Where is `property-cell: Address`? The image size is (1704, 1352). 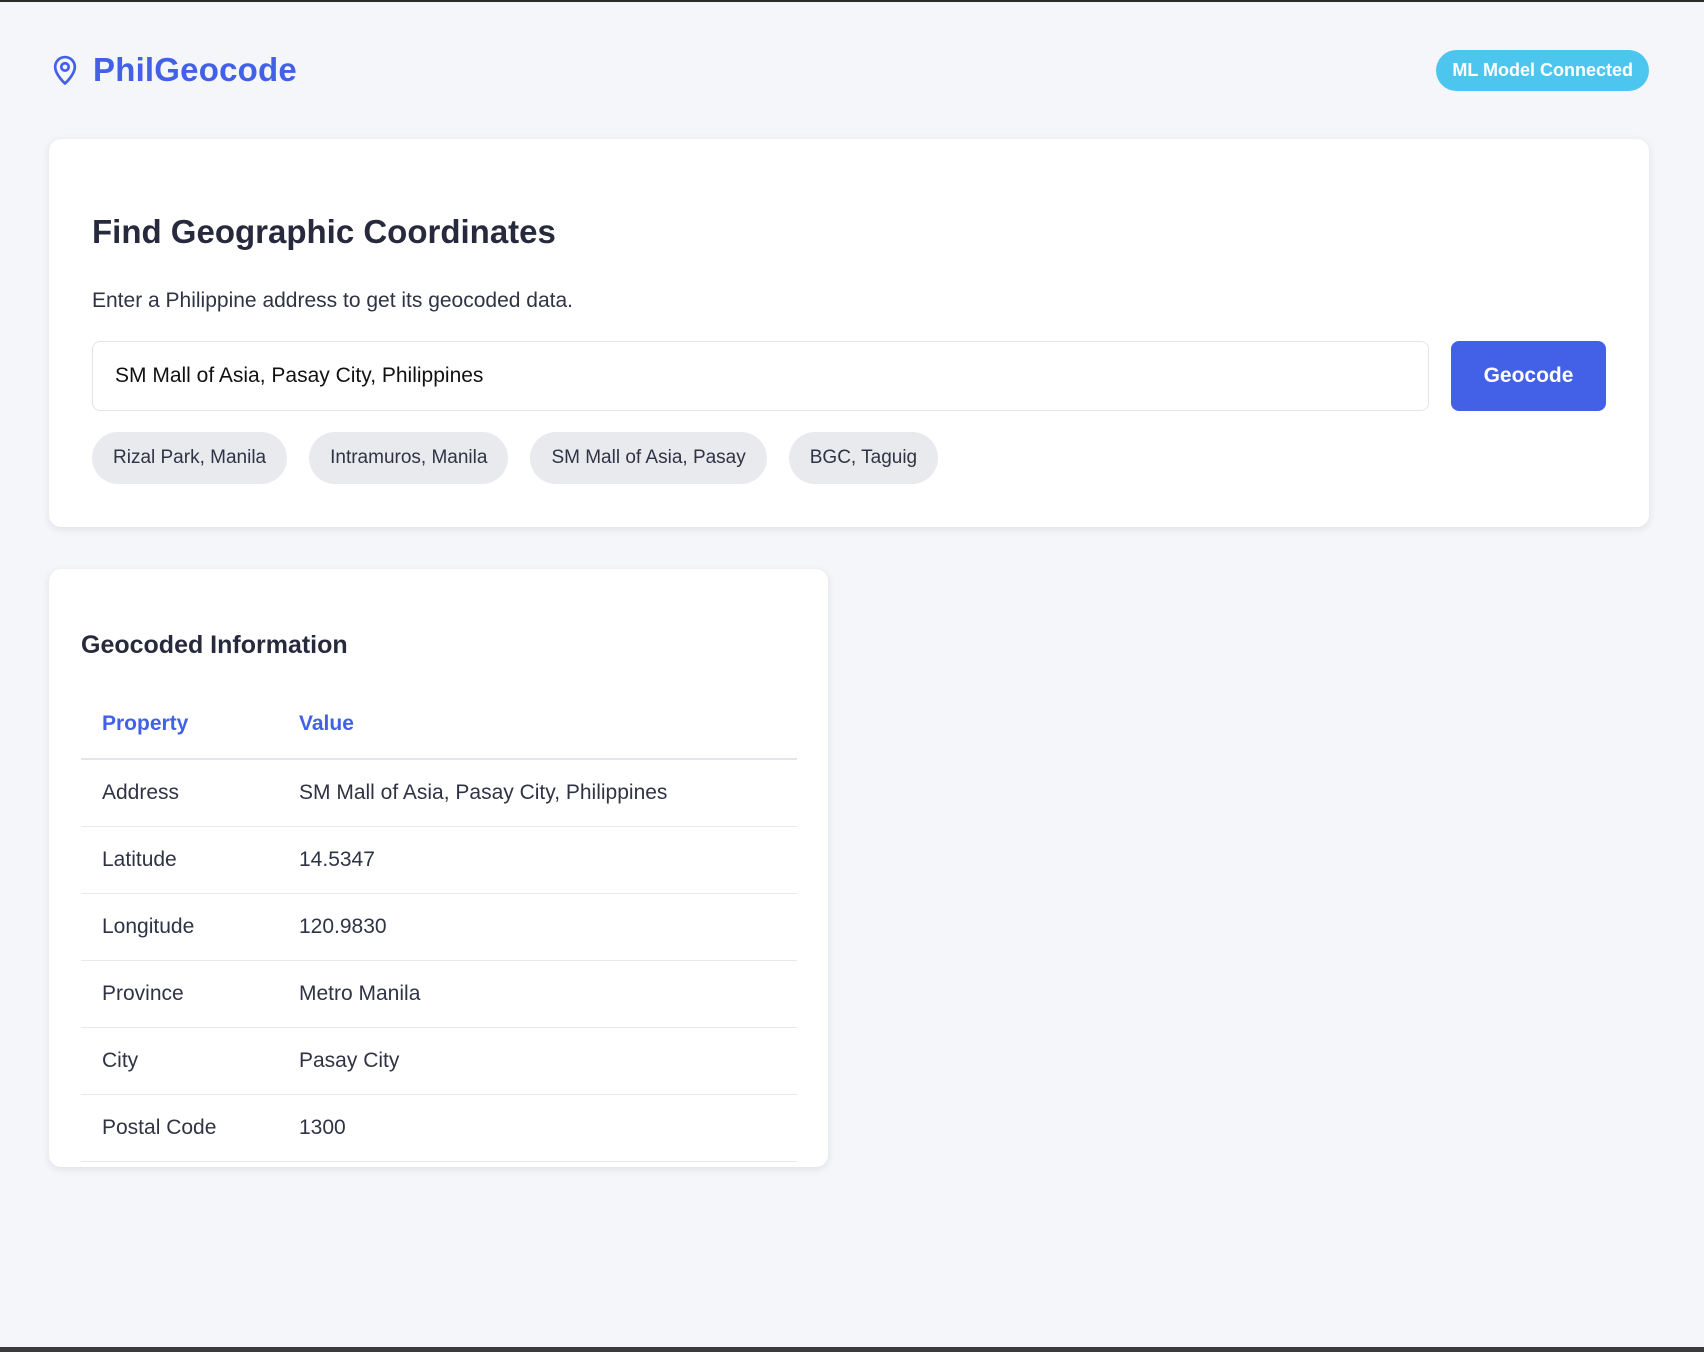 property-cell: Address is located at coordinates (179, 793).